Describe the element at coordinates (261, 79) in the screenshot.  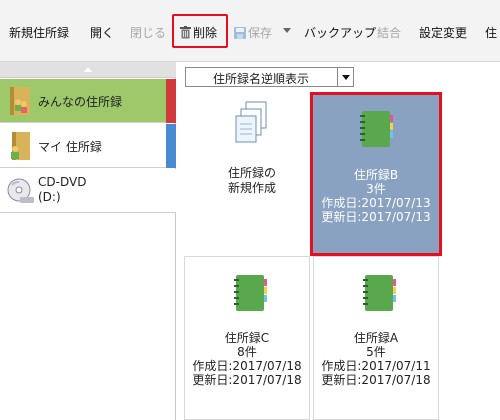
I see `sort-order-value: 住所録名逆順表示` at that location.